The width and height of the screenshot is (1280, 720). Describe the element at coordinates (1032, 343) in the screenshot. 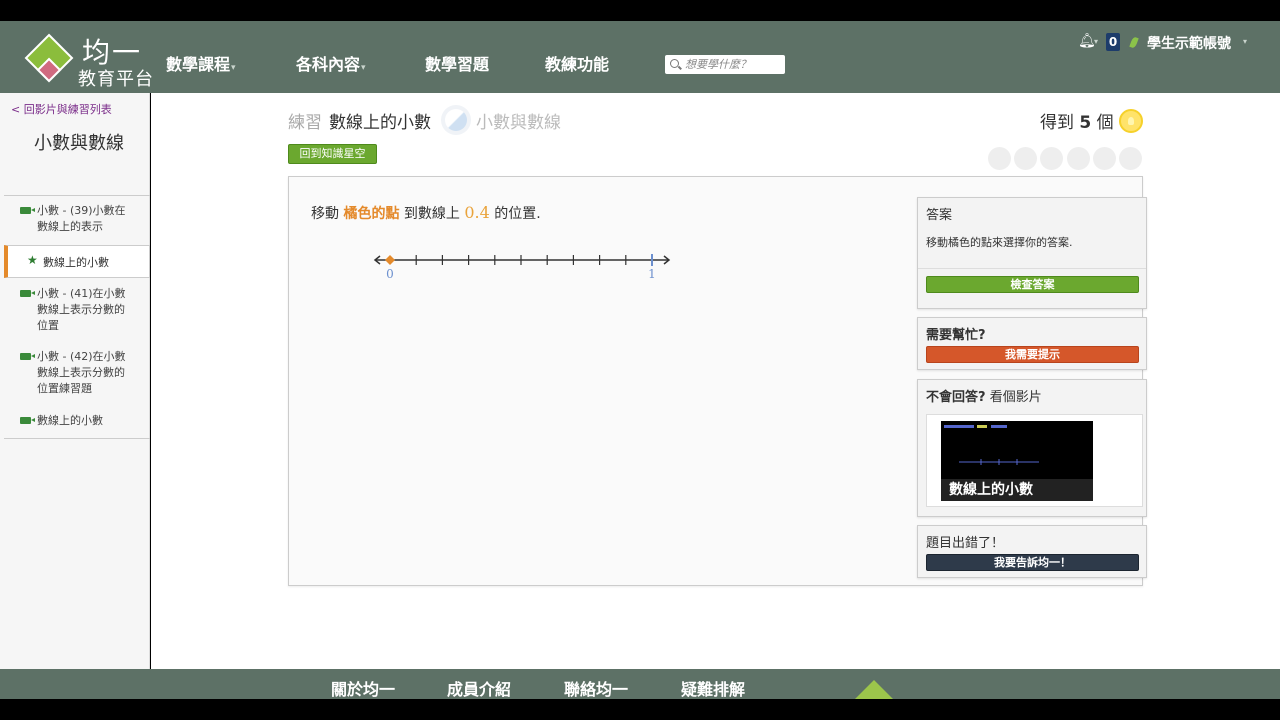

I see `help-panel: 需要幫忙? 我需要提示` at that location.